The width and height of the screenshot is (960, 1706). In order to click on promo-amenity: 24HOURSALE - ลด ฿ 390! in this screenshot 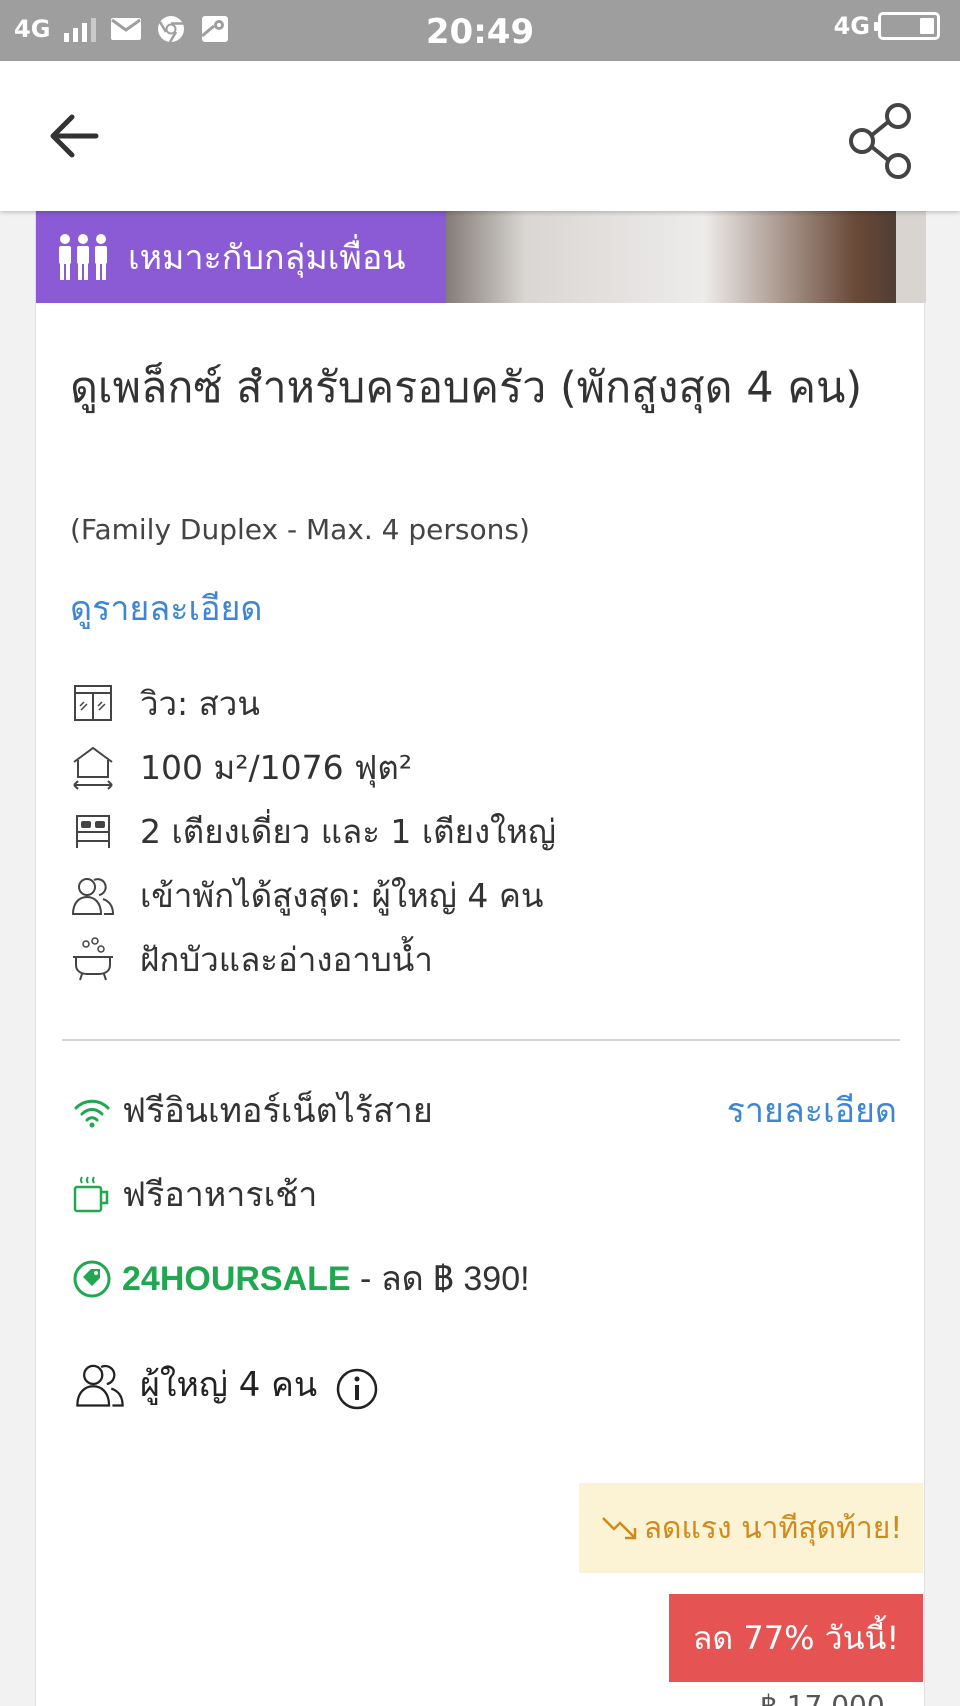, I will do `click(301, 1278)`.